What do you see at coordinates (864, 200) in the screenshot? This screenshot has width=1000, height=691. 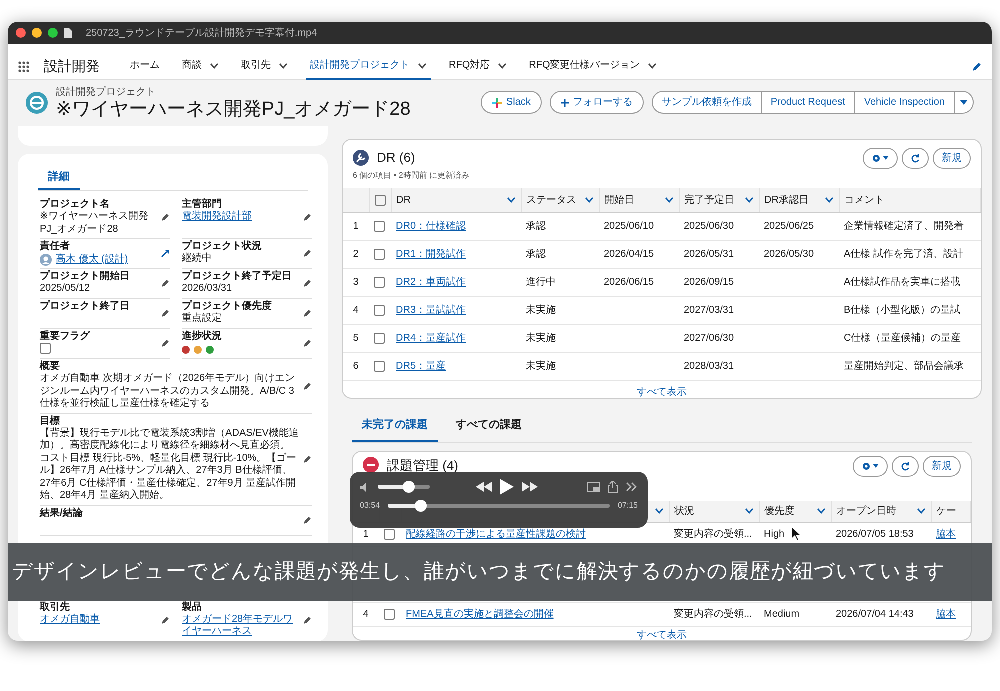 I see `column-header: コメント` at bounding box center [864, 200].